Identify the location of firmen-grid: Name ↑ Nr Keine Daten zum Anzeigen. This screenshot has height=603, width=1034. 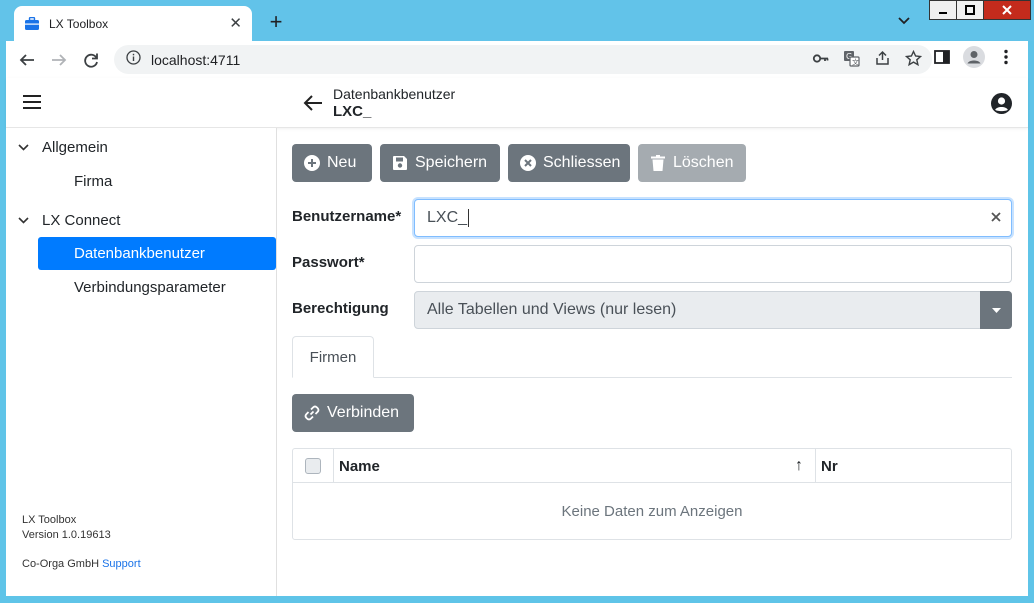
(652, 494).